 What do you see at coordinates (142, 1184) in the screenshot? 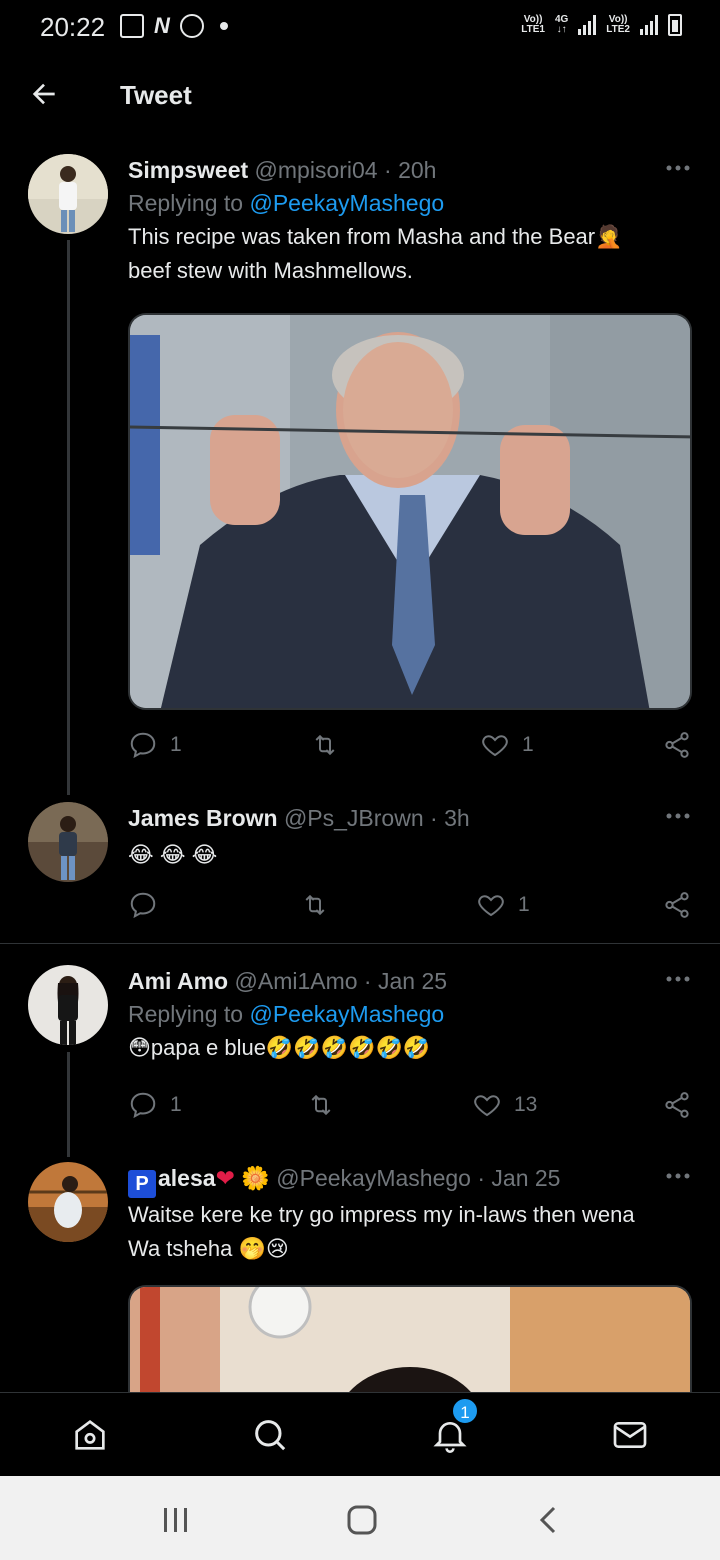
I see `name-p-logo: P` at bounding box center [142, 1184].